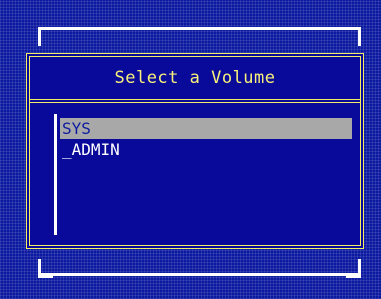  Describe the element at coordinates (45, 36) in the screenshot. I see `frame-top-left-corner` at that location.